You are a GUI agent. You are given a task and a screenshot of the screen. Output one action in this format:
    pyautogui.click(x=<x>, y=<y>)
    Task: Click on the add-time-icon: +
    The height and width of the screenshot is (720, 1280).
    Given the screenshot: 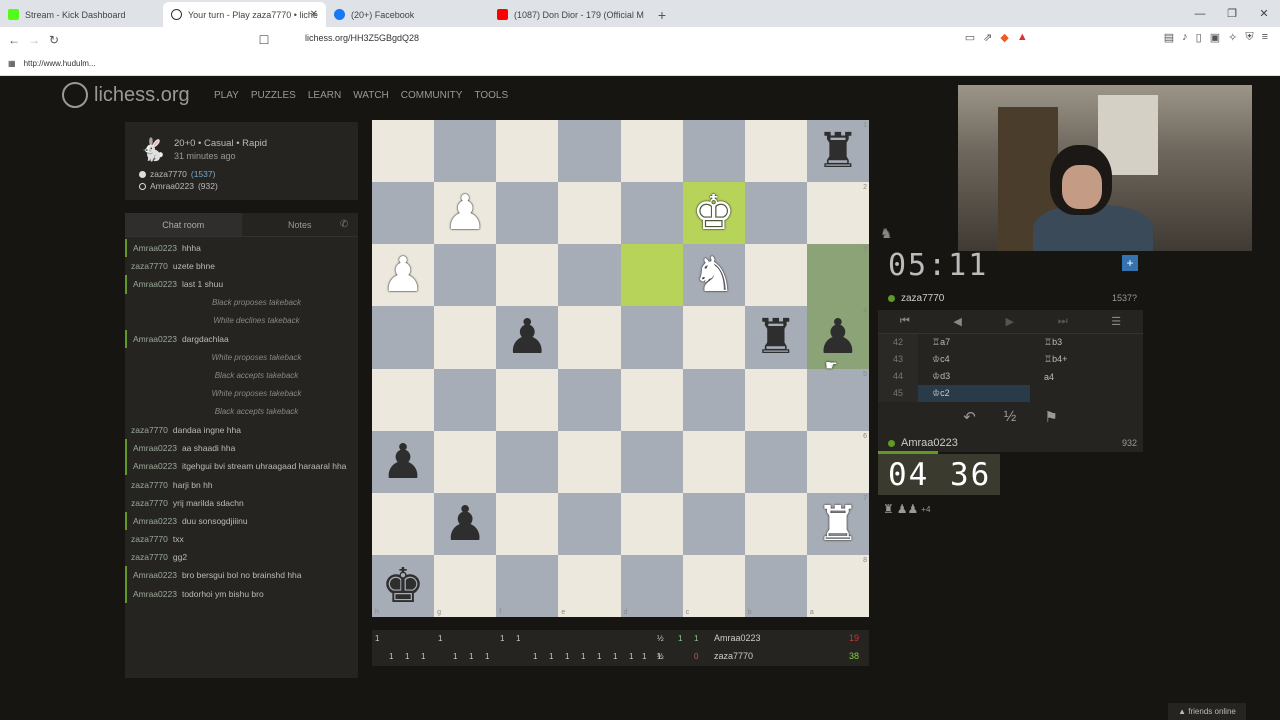 What is the action you would take?
    pyautogui.click(x=1130, y=263)
    